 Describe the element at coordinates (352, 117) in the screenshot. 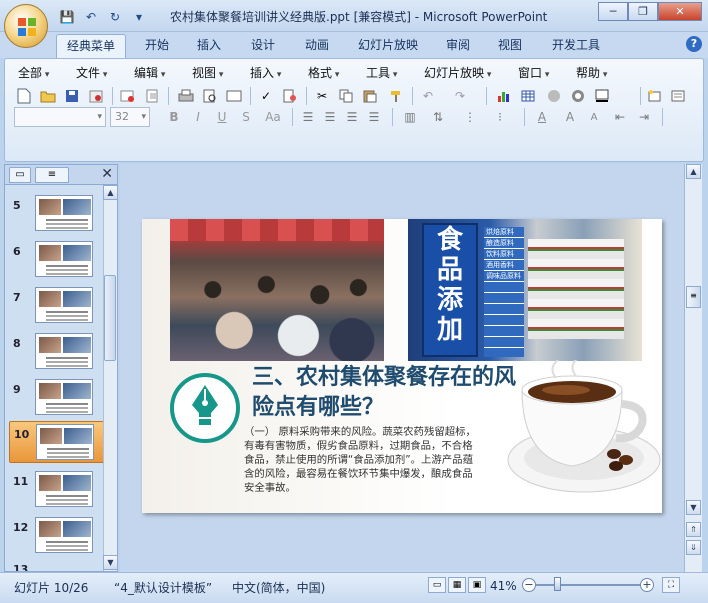

I see `align-right-icon: ☰` at that location.